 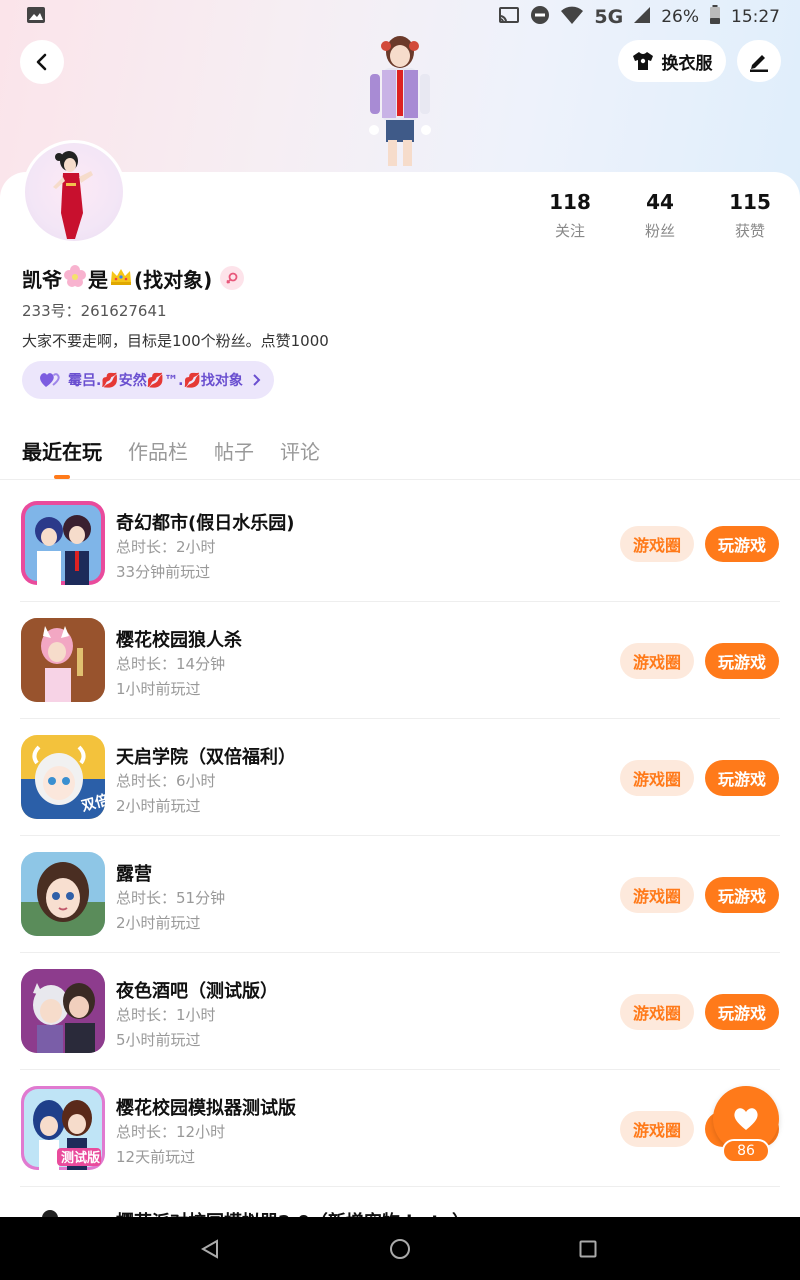 I want to click on double-heart-icon, so click(x=50, y=380).